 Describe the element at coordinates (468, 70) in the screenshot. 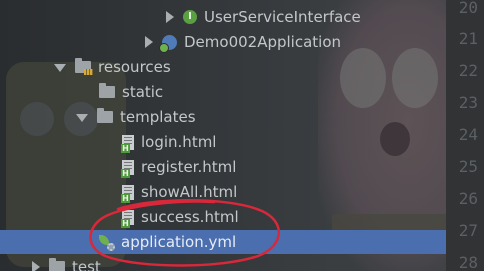

I see `line-number: 22` at that location.